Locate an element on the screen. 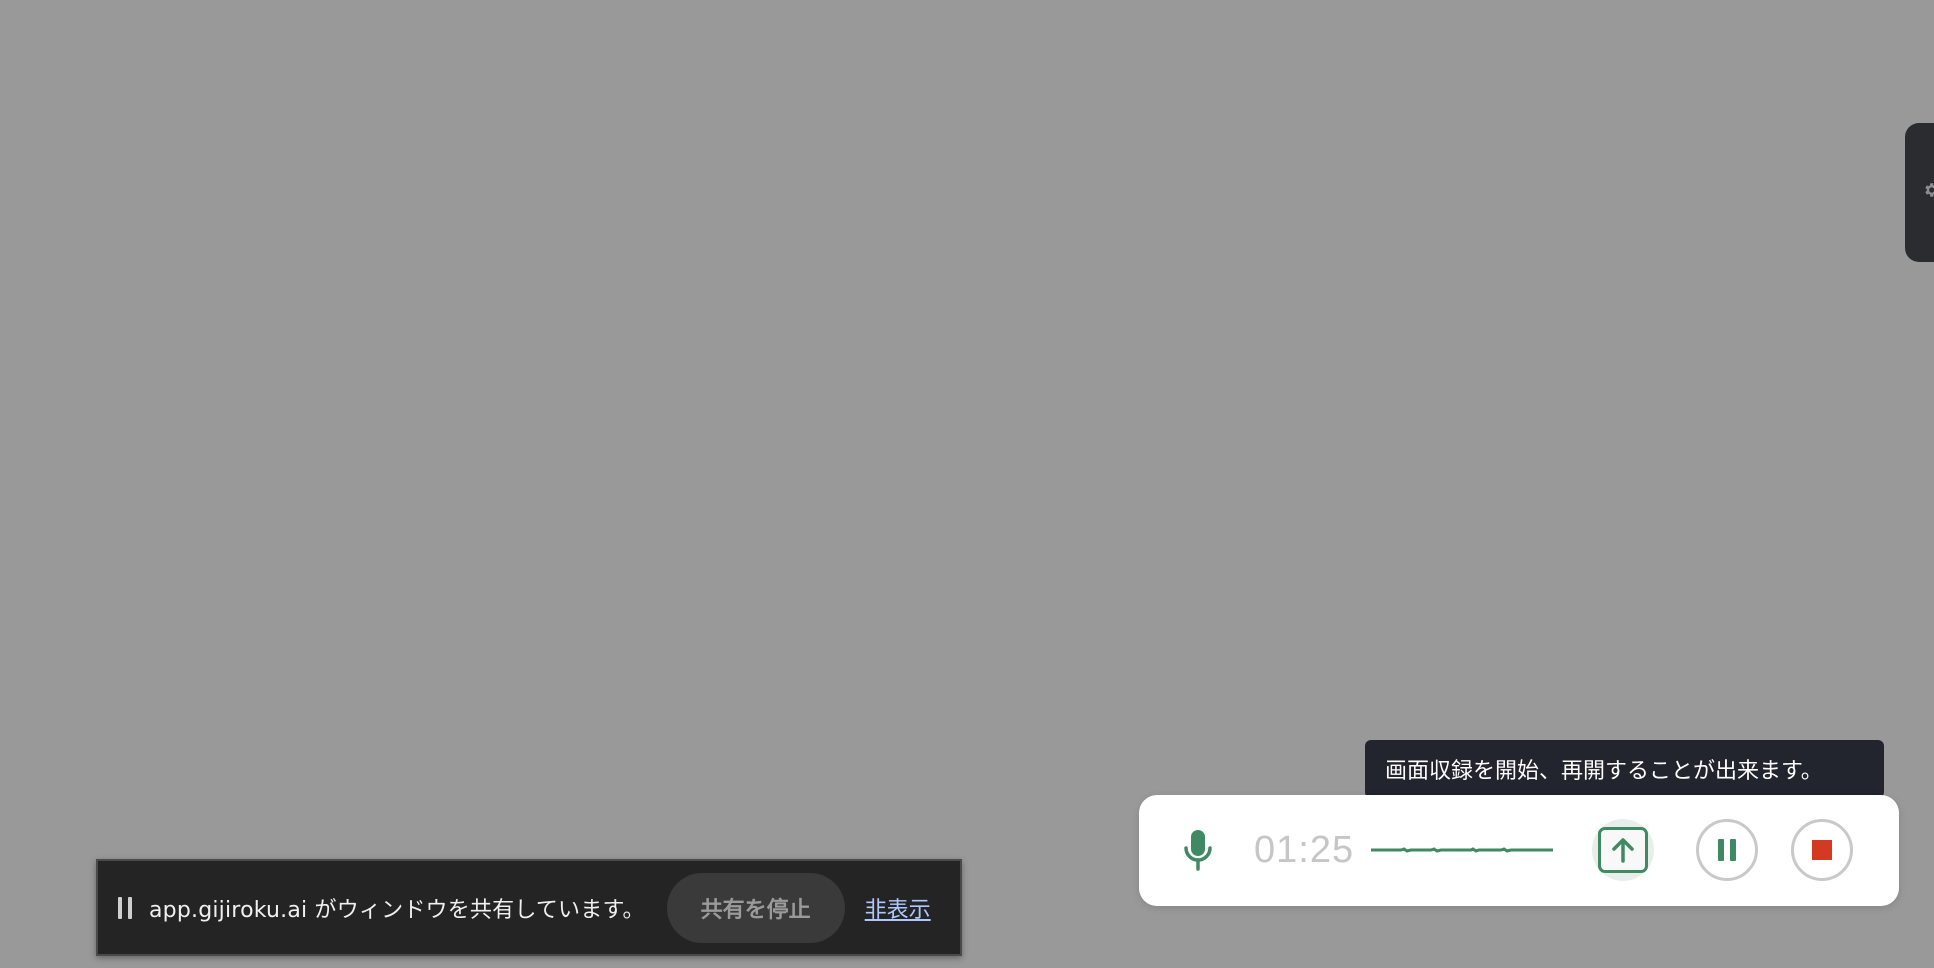 The height and width of the screenshot is (968, 1934). tooltip: 画面収録を開始、再開することが出来ます。 is located at coordinates (1624, 769).